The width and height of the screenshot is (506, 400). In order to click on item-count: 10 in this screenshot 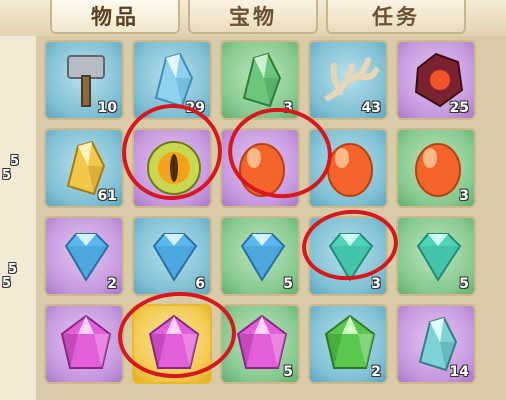, I will do `click(107, 108)`.